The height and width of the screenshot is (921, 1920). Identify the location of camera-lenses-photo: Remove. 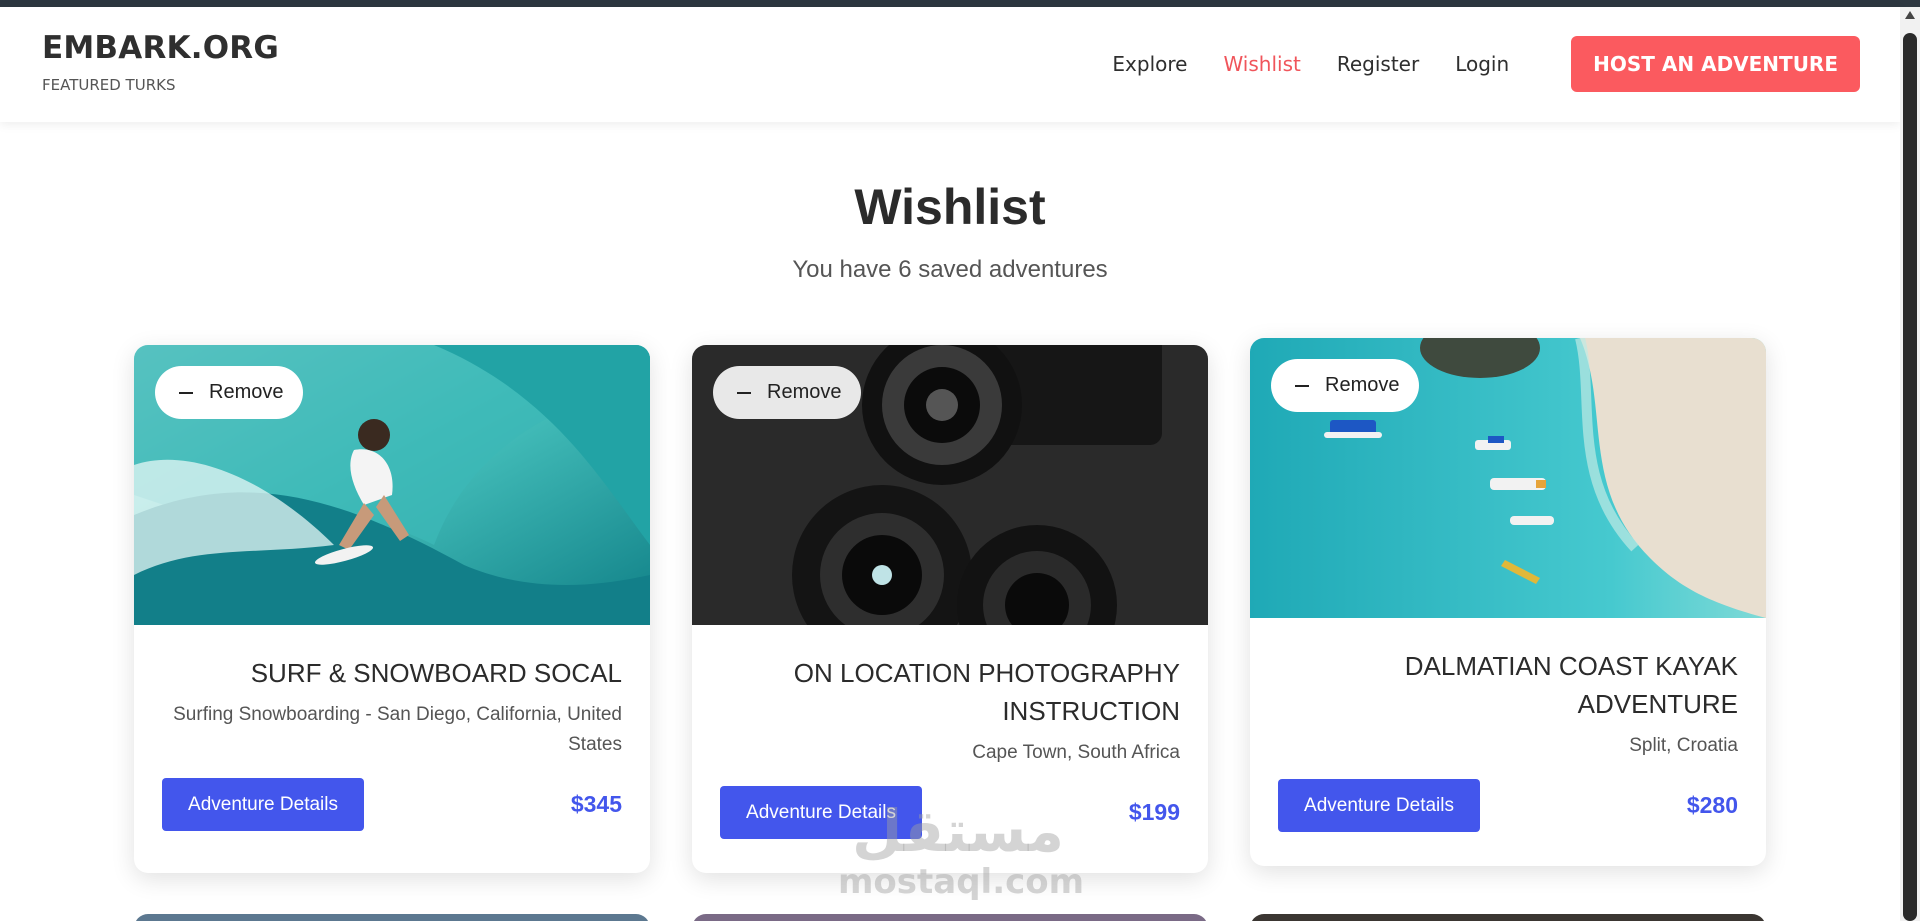
(950, 485).